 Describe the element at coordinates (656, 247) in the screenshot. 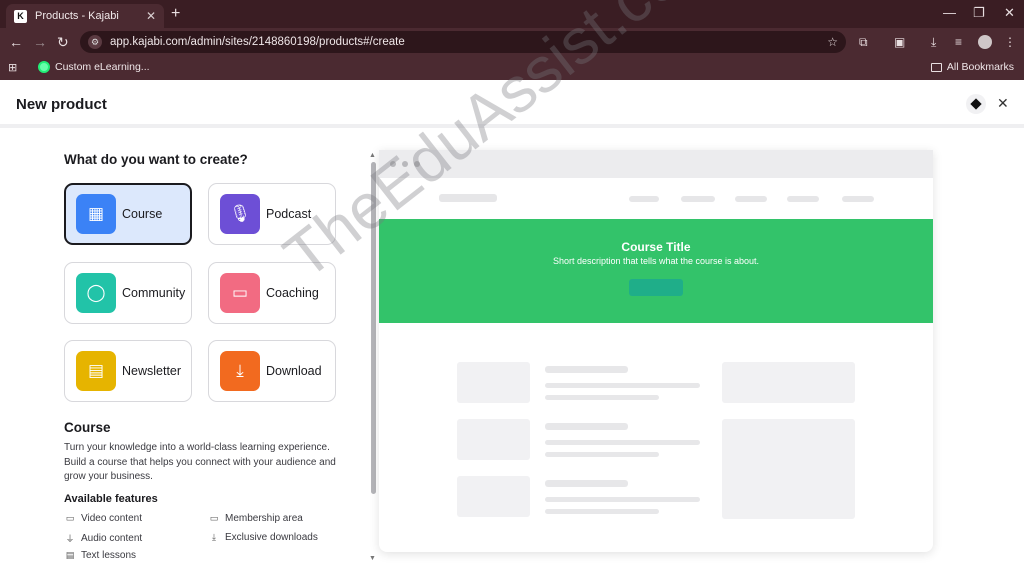

I see `preview-course-title: Course Title` at that location.